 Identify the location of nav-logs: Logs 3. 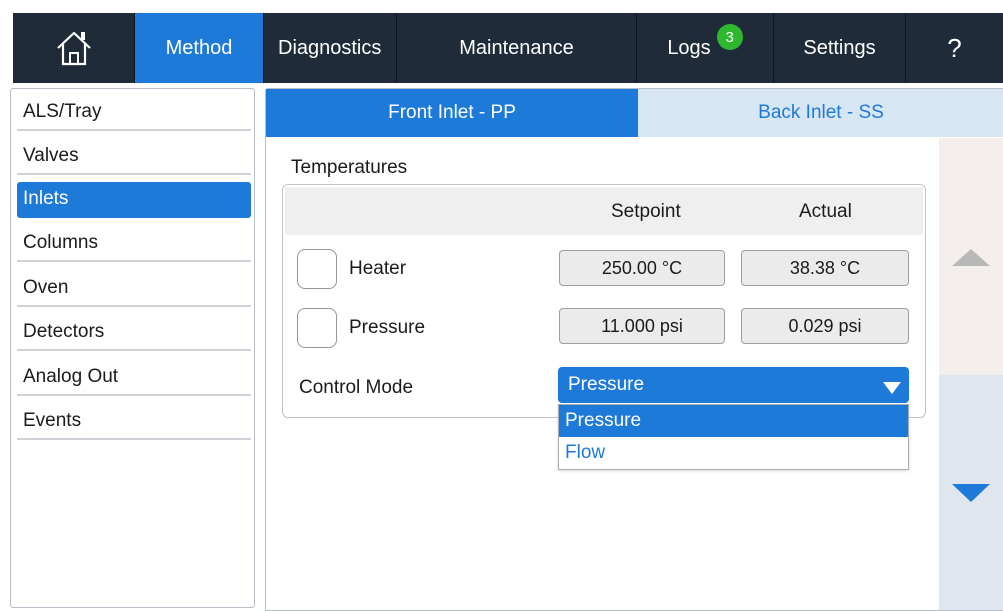
(705, 48).